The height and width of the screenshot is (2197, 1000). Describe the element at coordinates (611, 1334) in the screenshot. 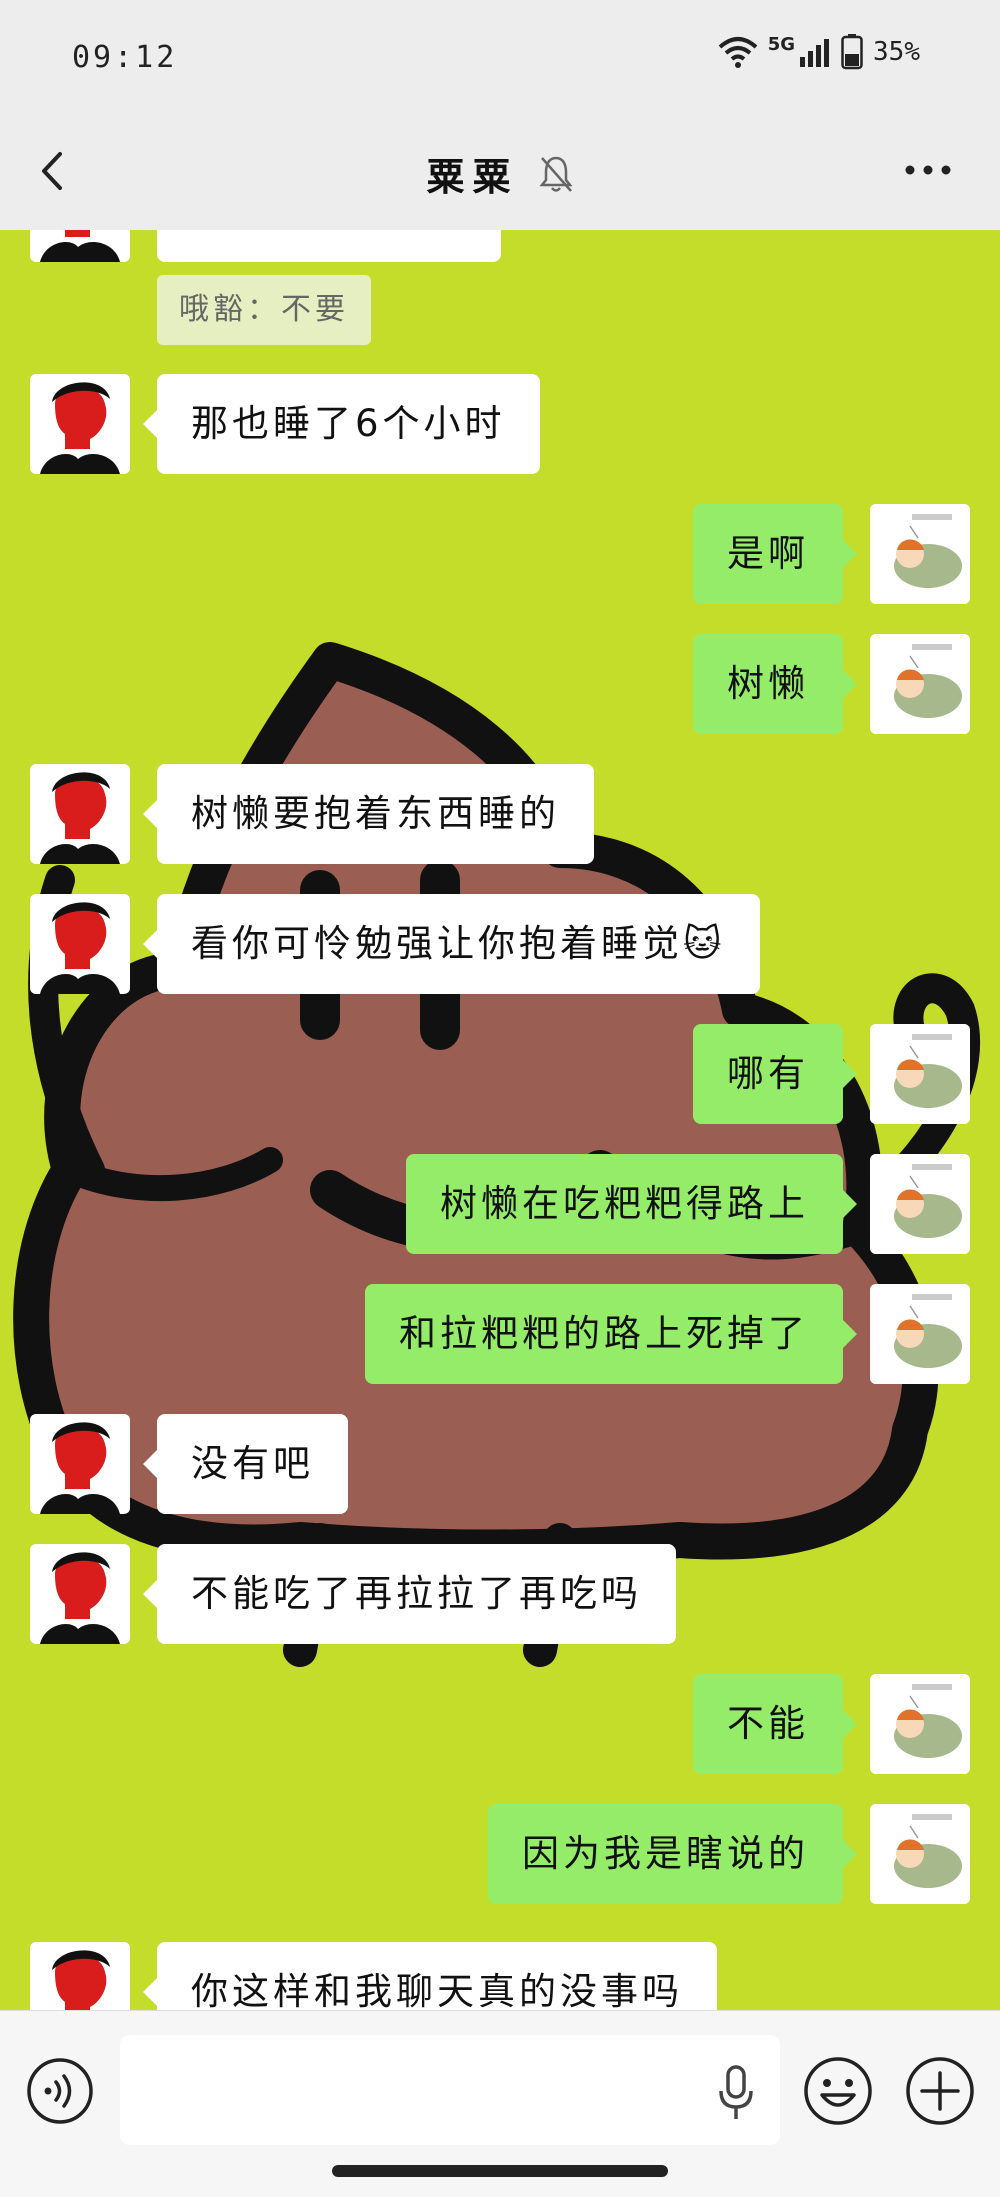

I see `message-bubble-out: 和拉粑粑的路上死掉了` at that location.